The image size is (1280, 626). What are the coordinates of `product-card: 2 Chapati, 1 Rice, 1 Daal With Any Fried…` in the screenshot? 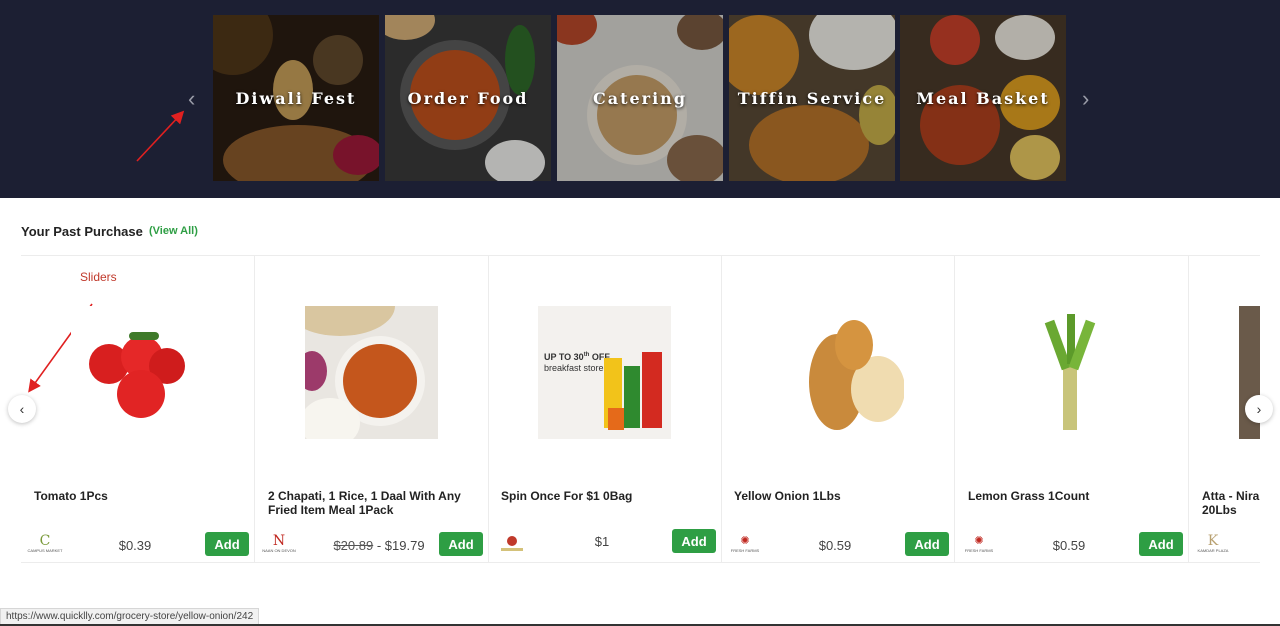 It's located at (372, 409).